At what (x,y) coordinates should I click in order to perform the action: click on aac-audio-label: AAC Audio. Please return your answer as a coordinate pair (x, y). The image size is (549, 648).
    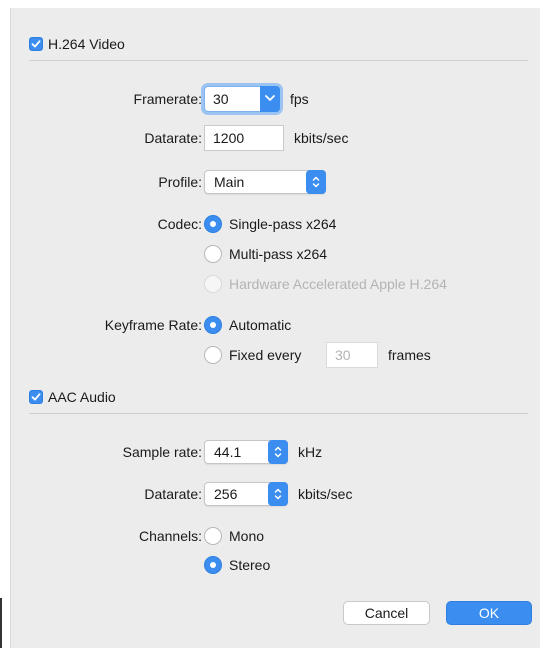
    Looking at the image, I should click on (82, 397).